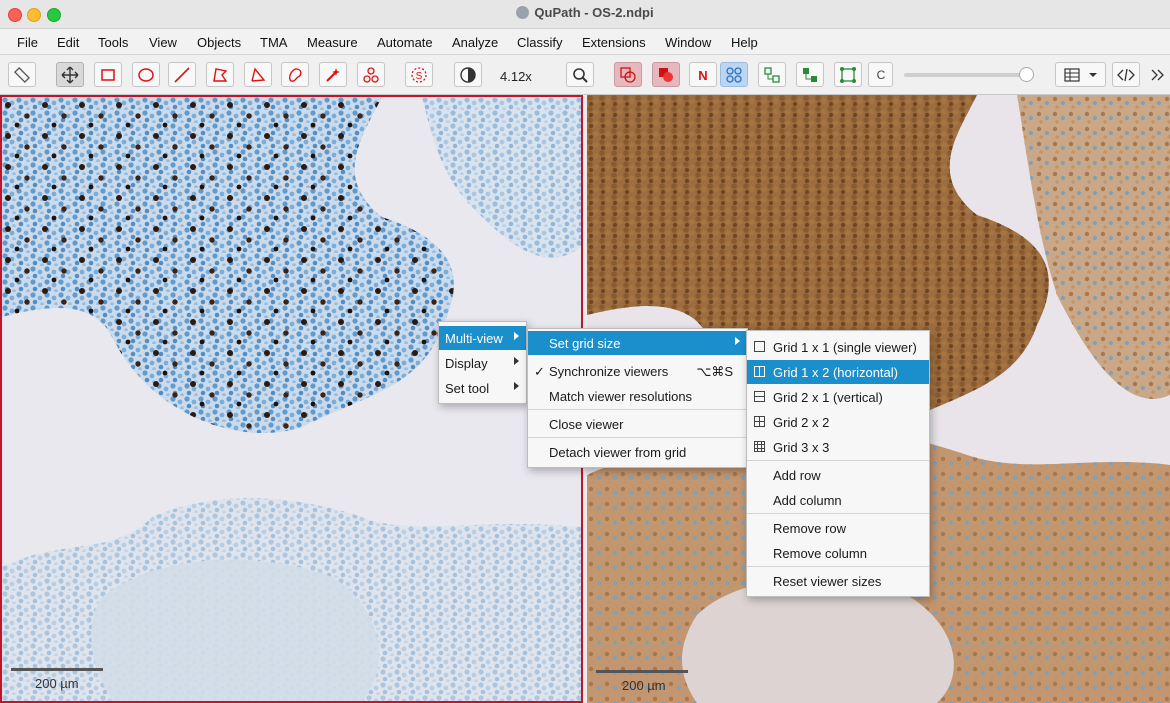 The width and height of the screenshot is (1170, 703). Describe the element at coordinates (468, 74) in the screenshot. I see `brightness-contrast-button` at that location.